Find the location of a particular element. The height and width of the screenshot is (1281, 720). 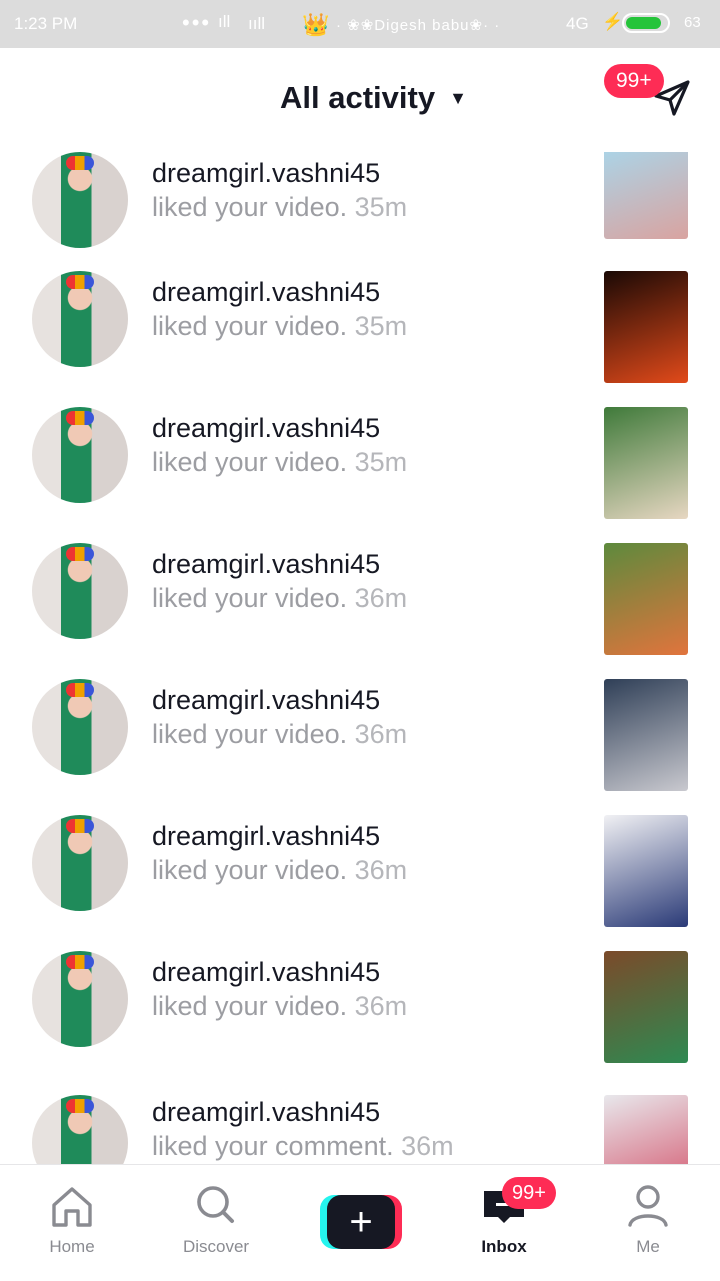

header: All activity ▼ 99+ is located at coordinates (360, 100).